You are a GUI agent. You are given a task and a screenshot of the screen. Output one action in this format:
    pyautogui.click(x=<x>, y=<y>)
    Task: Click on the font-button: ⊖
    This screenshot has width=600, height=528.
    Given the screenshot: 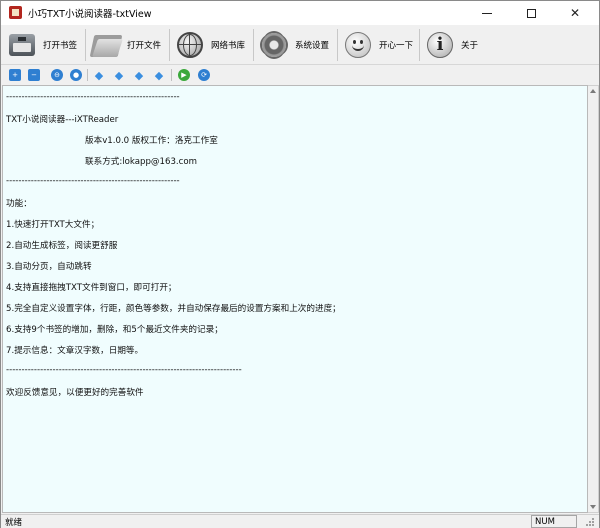 What is the action you would take?
    pyautogui.click(x=57, y=75)
    